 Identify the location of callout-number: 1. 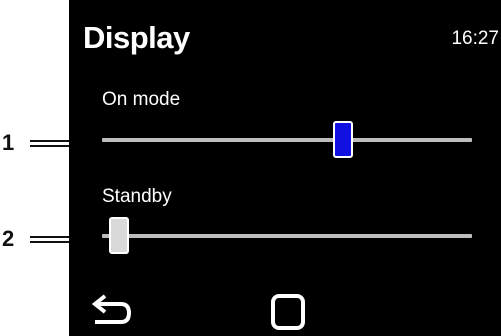
(8, 142).